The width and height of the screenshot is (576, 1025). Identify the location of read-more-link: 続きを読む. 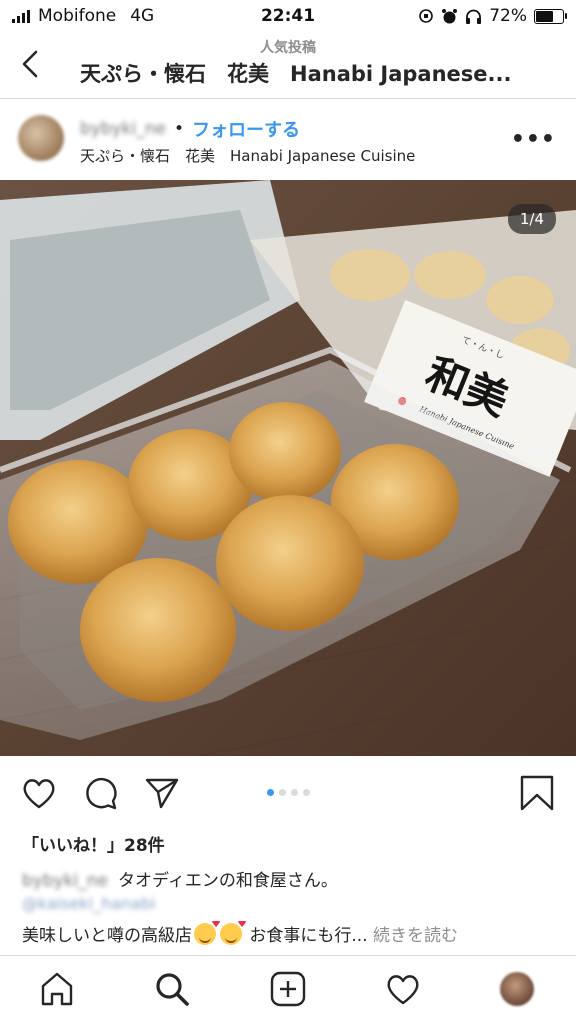
(415, 936).